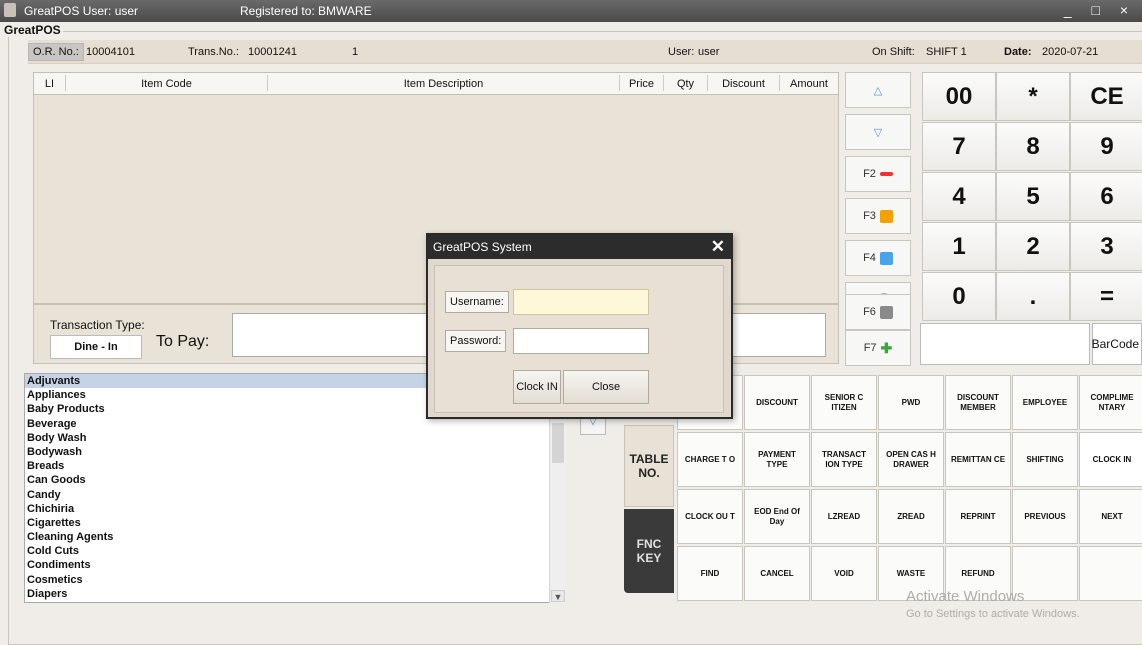 Image resolution: width=1142 pixels, height=645 pixels. Describe the element at coordinates (642, 83) in the screenshot. I see `col-price: Price` at that location.